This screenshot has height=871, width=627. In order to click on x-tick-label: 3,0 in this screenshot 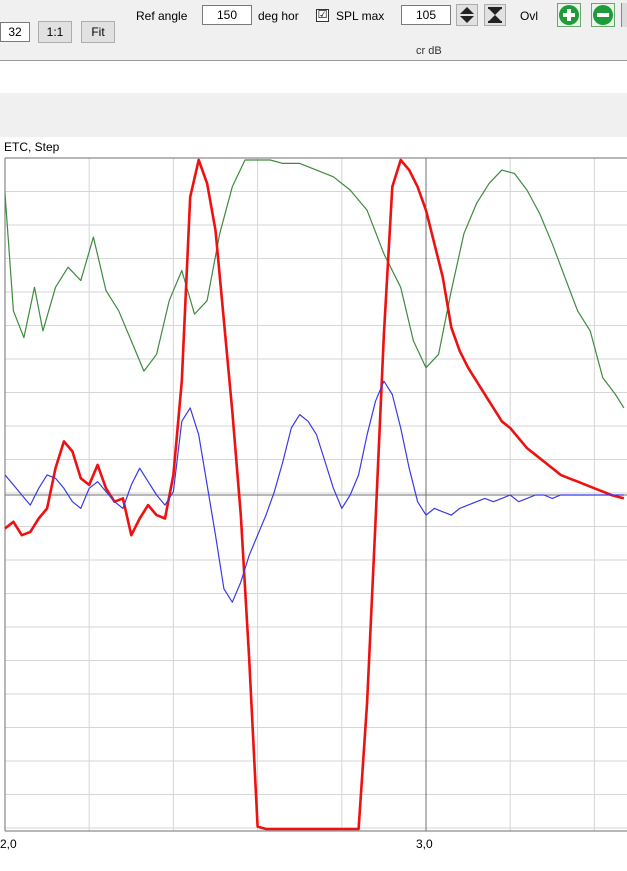, I will do `click(424, 844)`.